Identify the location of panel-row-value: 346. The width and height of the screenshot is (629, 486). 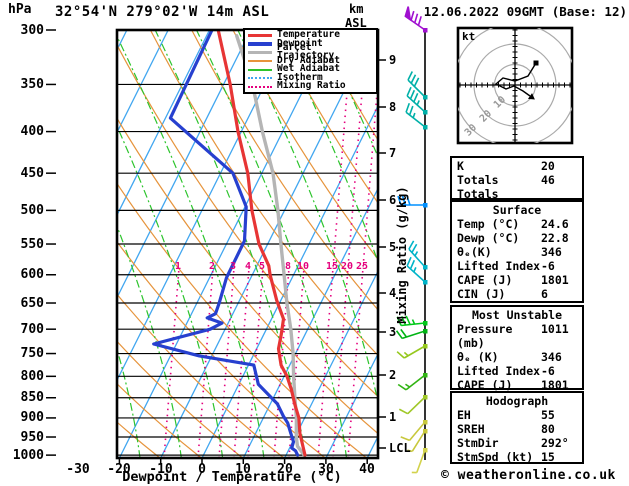
(551, 357).